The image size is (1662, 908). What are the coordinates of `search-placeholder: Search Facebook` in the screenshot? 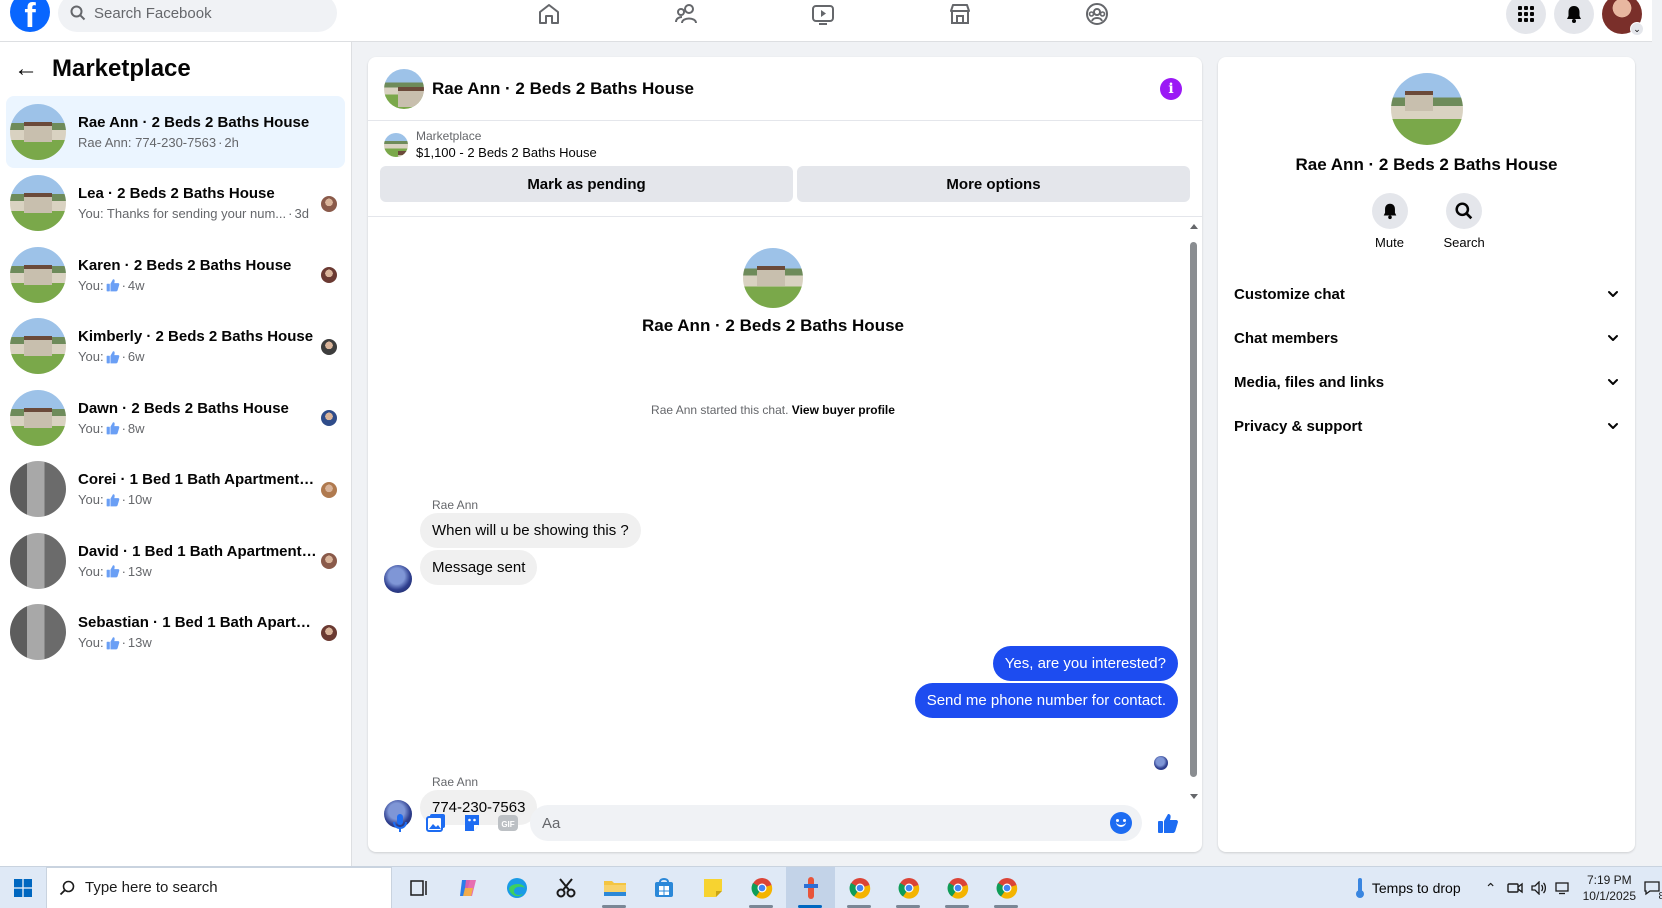 It's located at (153, 13).